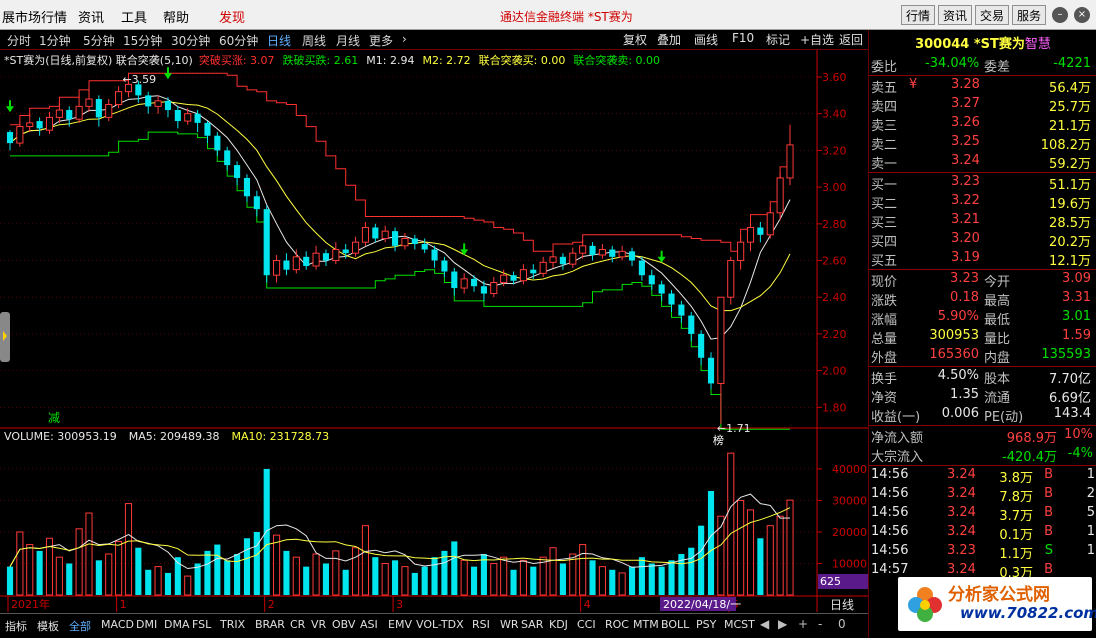  Describe the element at coordinates (1082, 15) in the screenshot. I see `close-icon: ×` at that location.